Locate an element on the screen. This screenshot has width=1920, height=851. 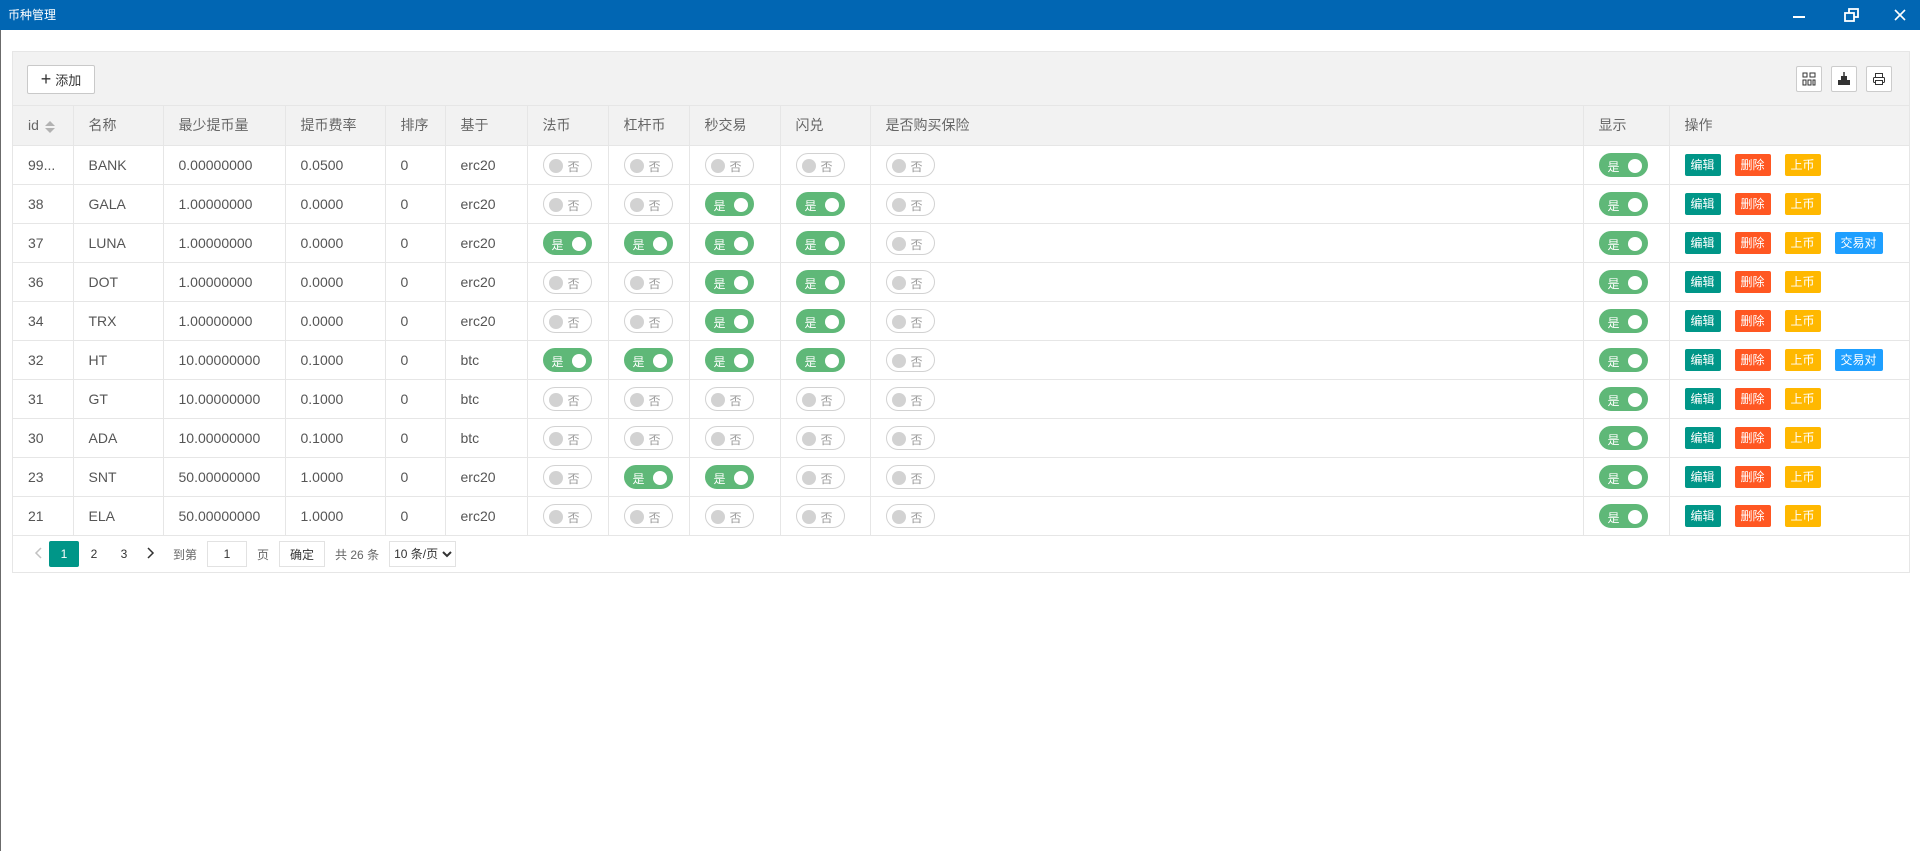
print-button is located at coordinates (1879, 79).